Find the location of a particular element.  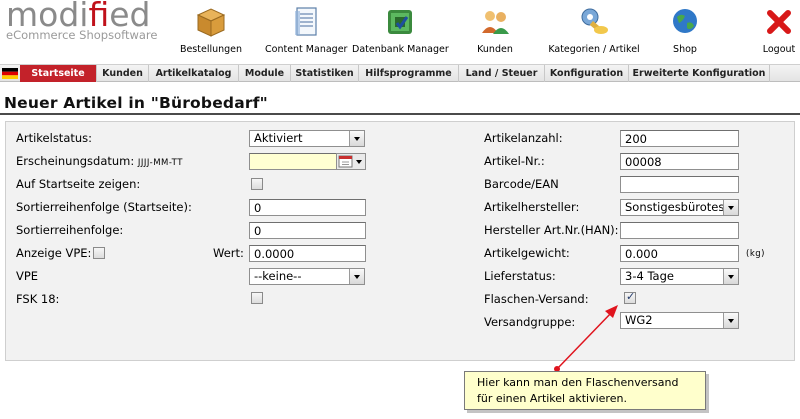

annotation-arrow is located at coordinates (586, 338).